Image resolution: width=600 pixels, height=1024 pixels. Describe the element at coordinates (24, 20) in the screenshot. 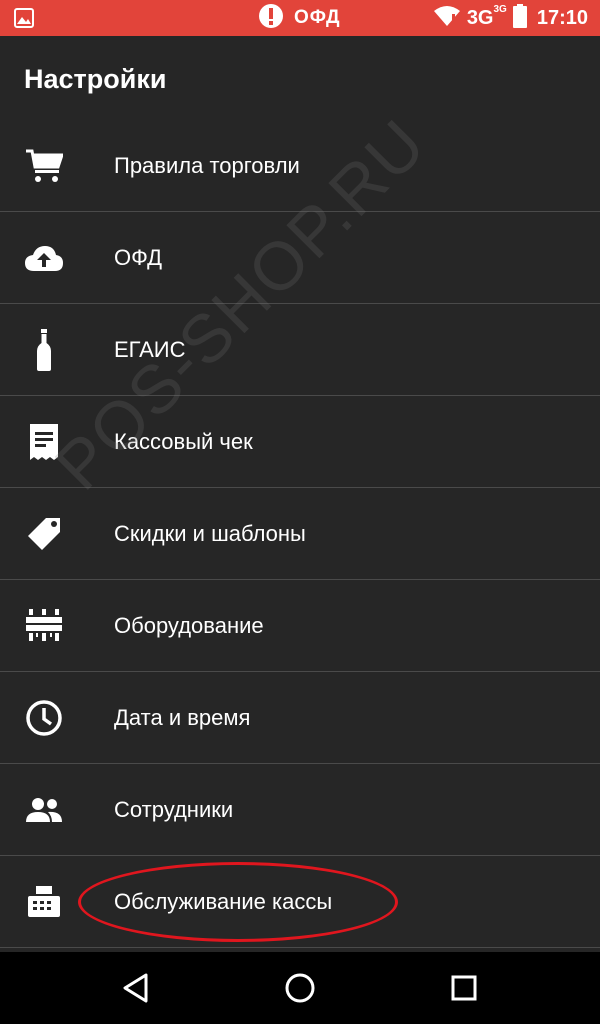

I see `gallery-icon` at that location.